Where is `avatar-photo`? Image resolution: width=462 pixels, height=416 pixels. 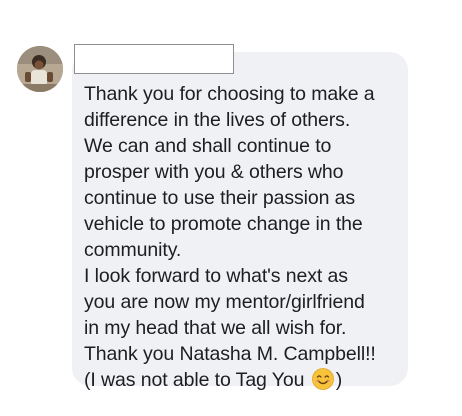 avatar-photo is located at coordinates (40, 69).